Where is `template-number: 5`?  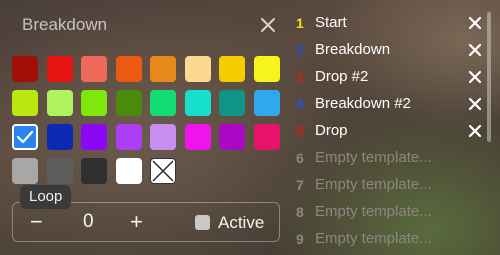
template-number: 5 is located at coordinates (300, 131).